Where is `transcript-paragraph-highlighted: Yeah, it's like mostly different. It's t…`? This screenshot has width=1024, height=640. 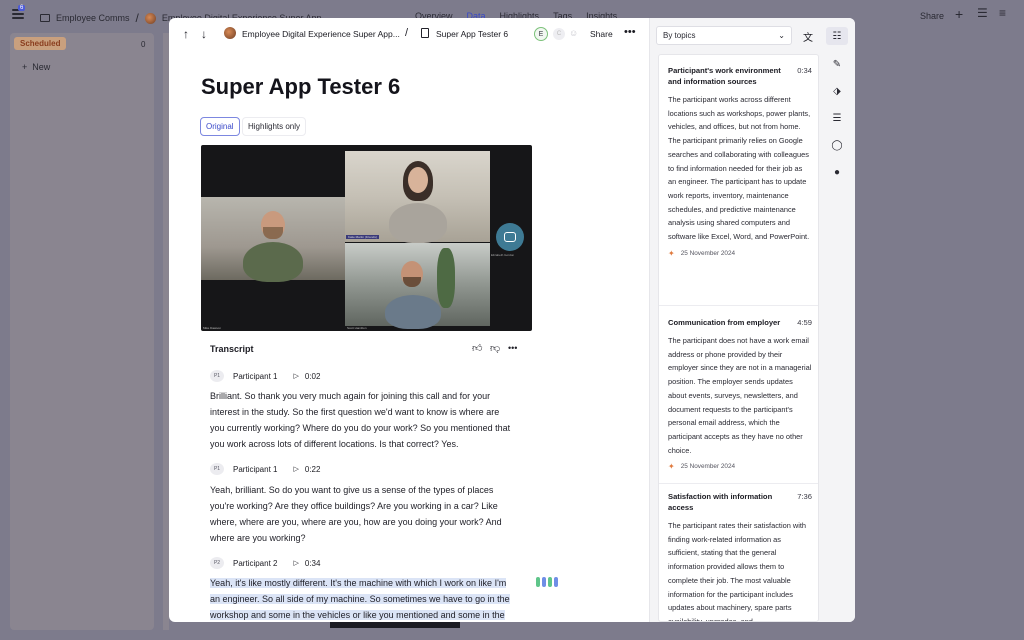 transcript-paragraph-highlighted: Yeah, it's like mostly different. It's t… is located at coordinates (367, 598).